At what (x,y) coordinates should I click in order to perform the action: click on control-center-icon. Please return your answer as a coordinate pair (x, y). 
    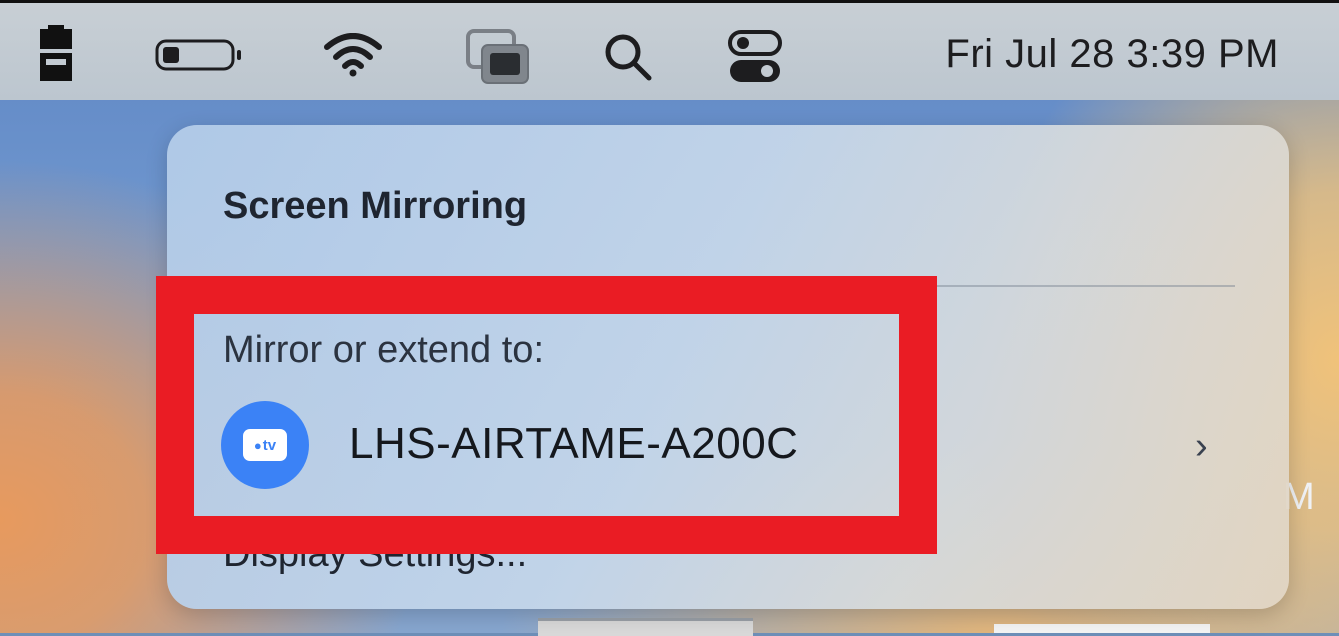
    Looking at the image, I should click on (755, 59).